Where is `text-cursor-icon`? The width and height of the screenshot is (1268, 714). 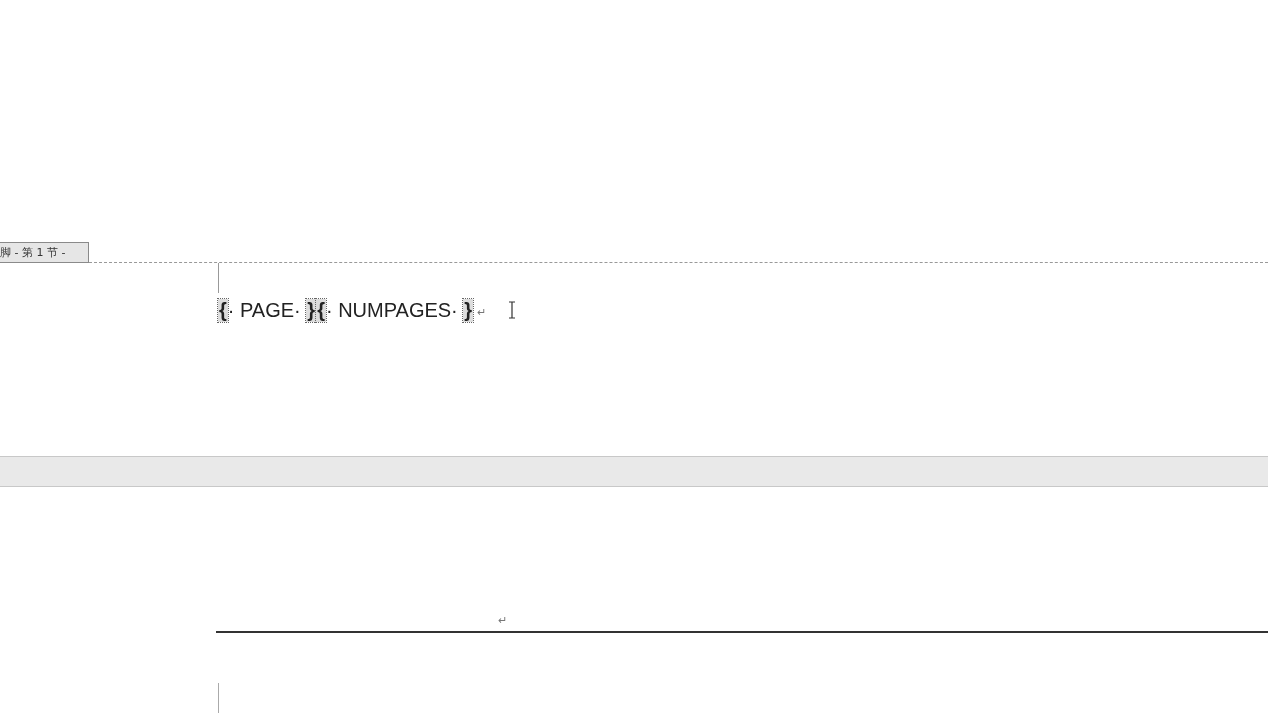
text-cursor-icon is located at coordinates (512, 310).